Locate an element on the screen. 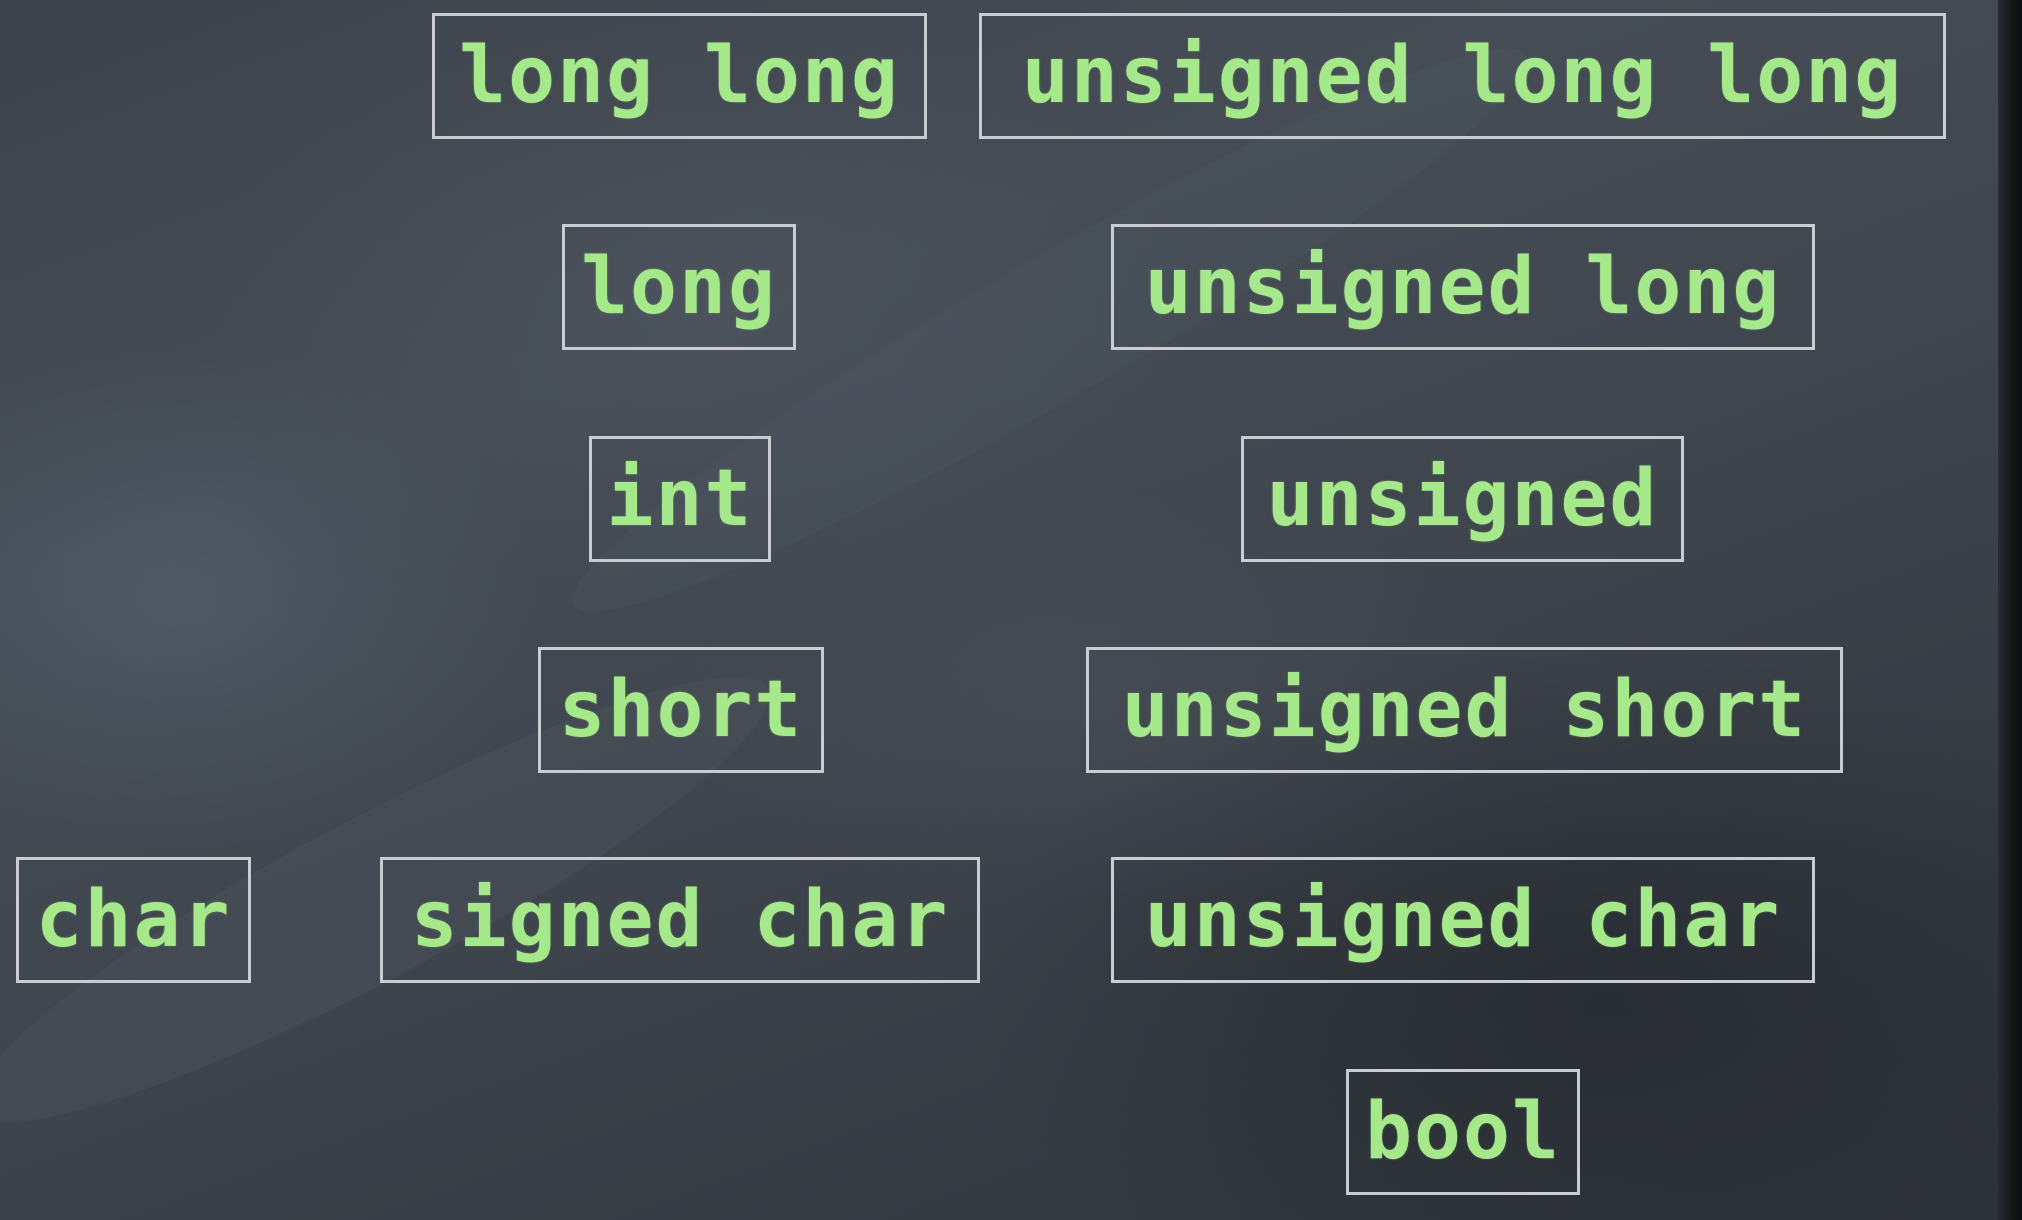  type-unsigned-char: unsigned char is located at coordinates (1463, 920).